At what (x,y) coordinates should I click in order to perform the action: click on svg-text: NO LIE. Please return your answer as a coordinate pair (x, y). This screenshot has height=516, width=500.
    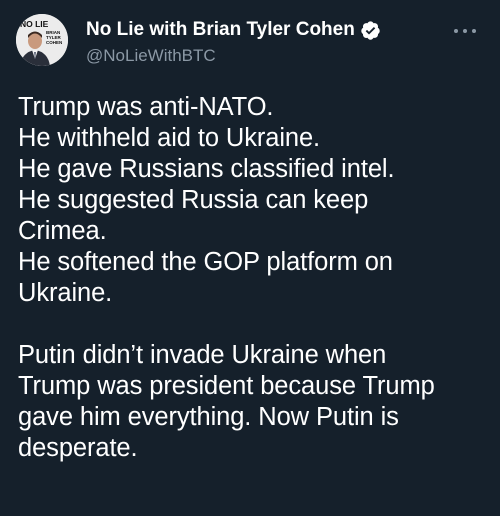
    Looking at the image, I should click on (34, 24).